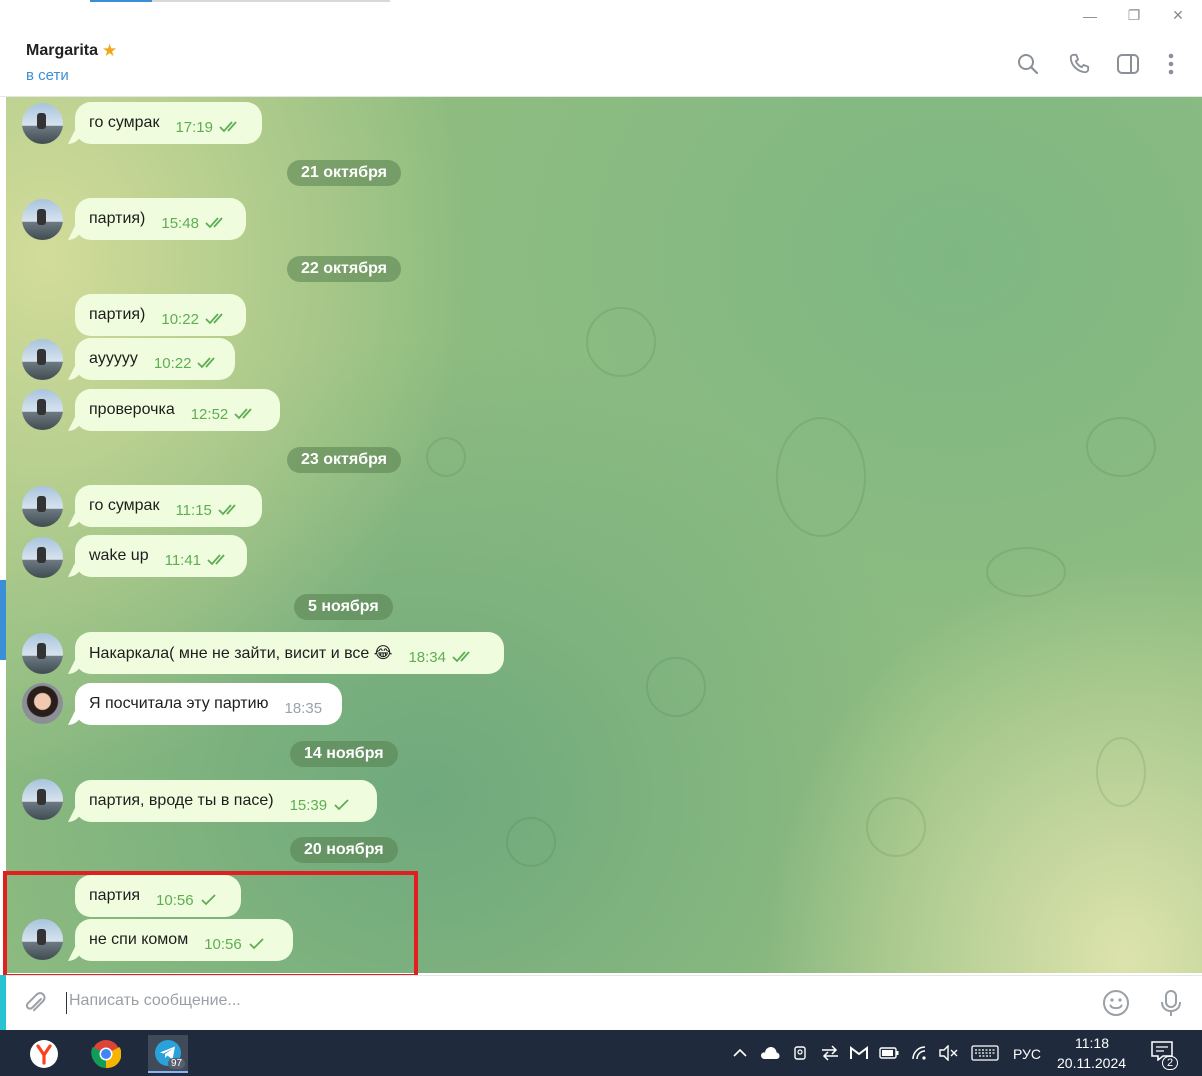 The height and width of the screenshot is (1076, 1202). What do you see at coordinates (44, 1054) in the screenshot?
I see `yandex-browser-icon` at bounding box center [44, 1054].